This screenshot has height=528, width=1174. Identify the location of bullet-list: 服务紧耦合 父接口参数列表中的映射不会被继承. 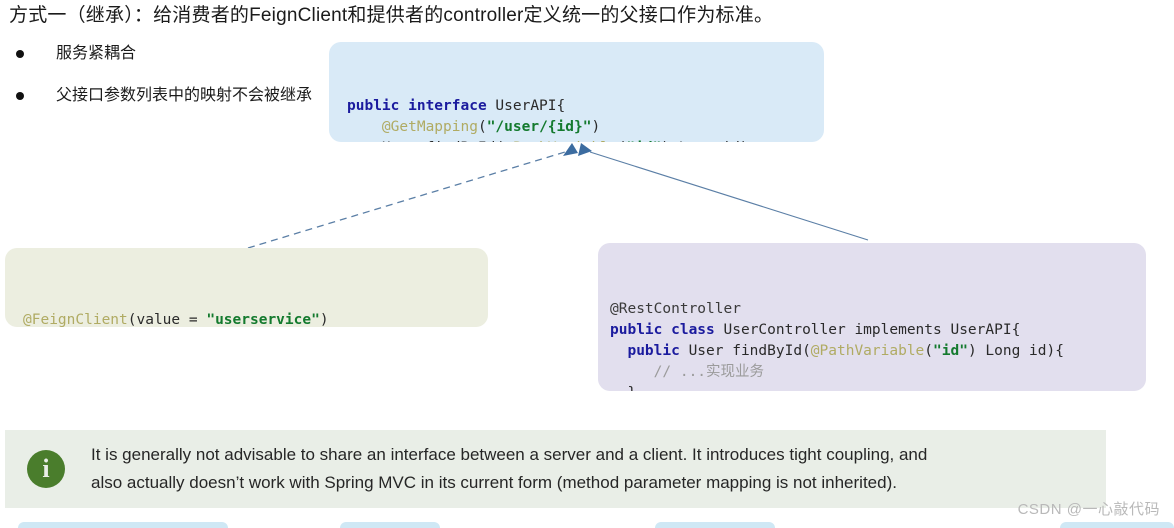
(175, 84).